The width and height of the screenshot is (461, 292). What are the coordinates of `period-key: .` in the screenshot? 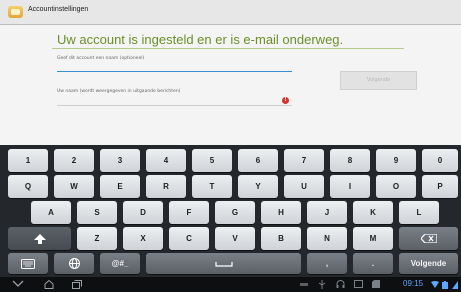 It's located at (373, 263).